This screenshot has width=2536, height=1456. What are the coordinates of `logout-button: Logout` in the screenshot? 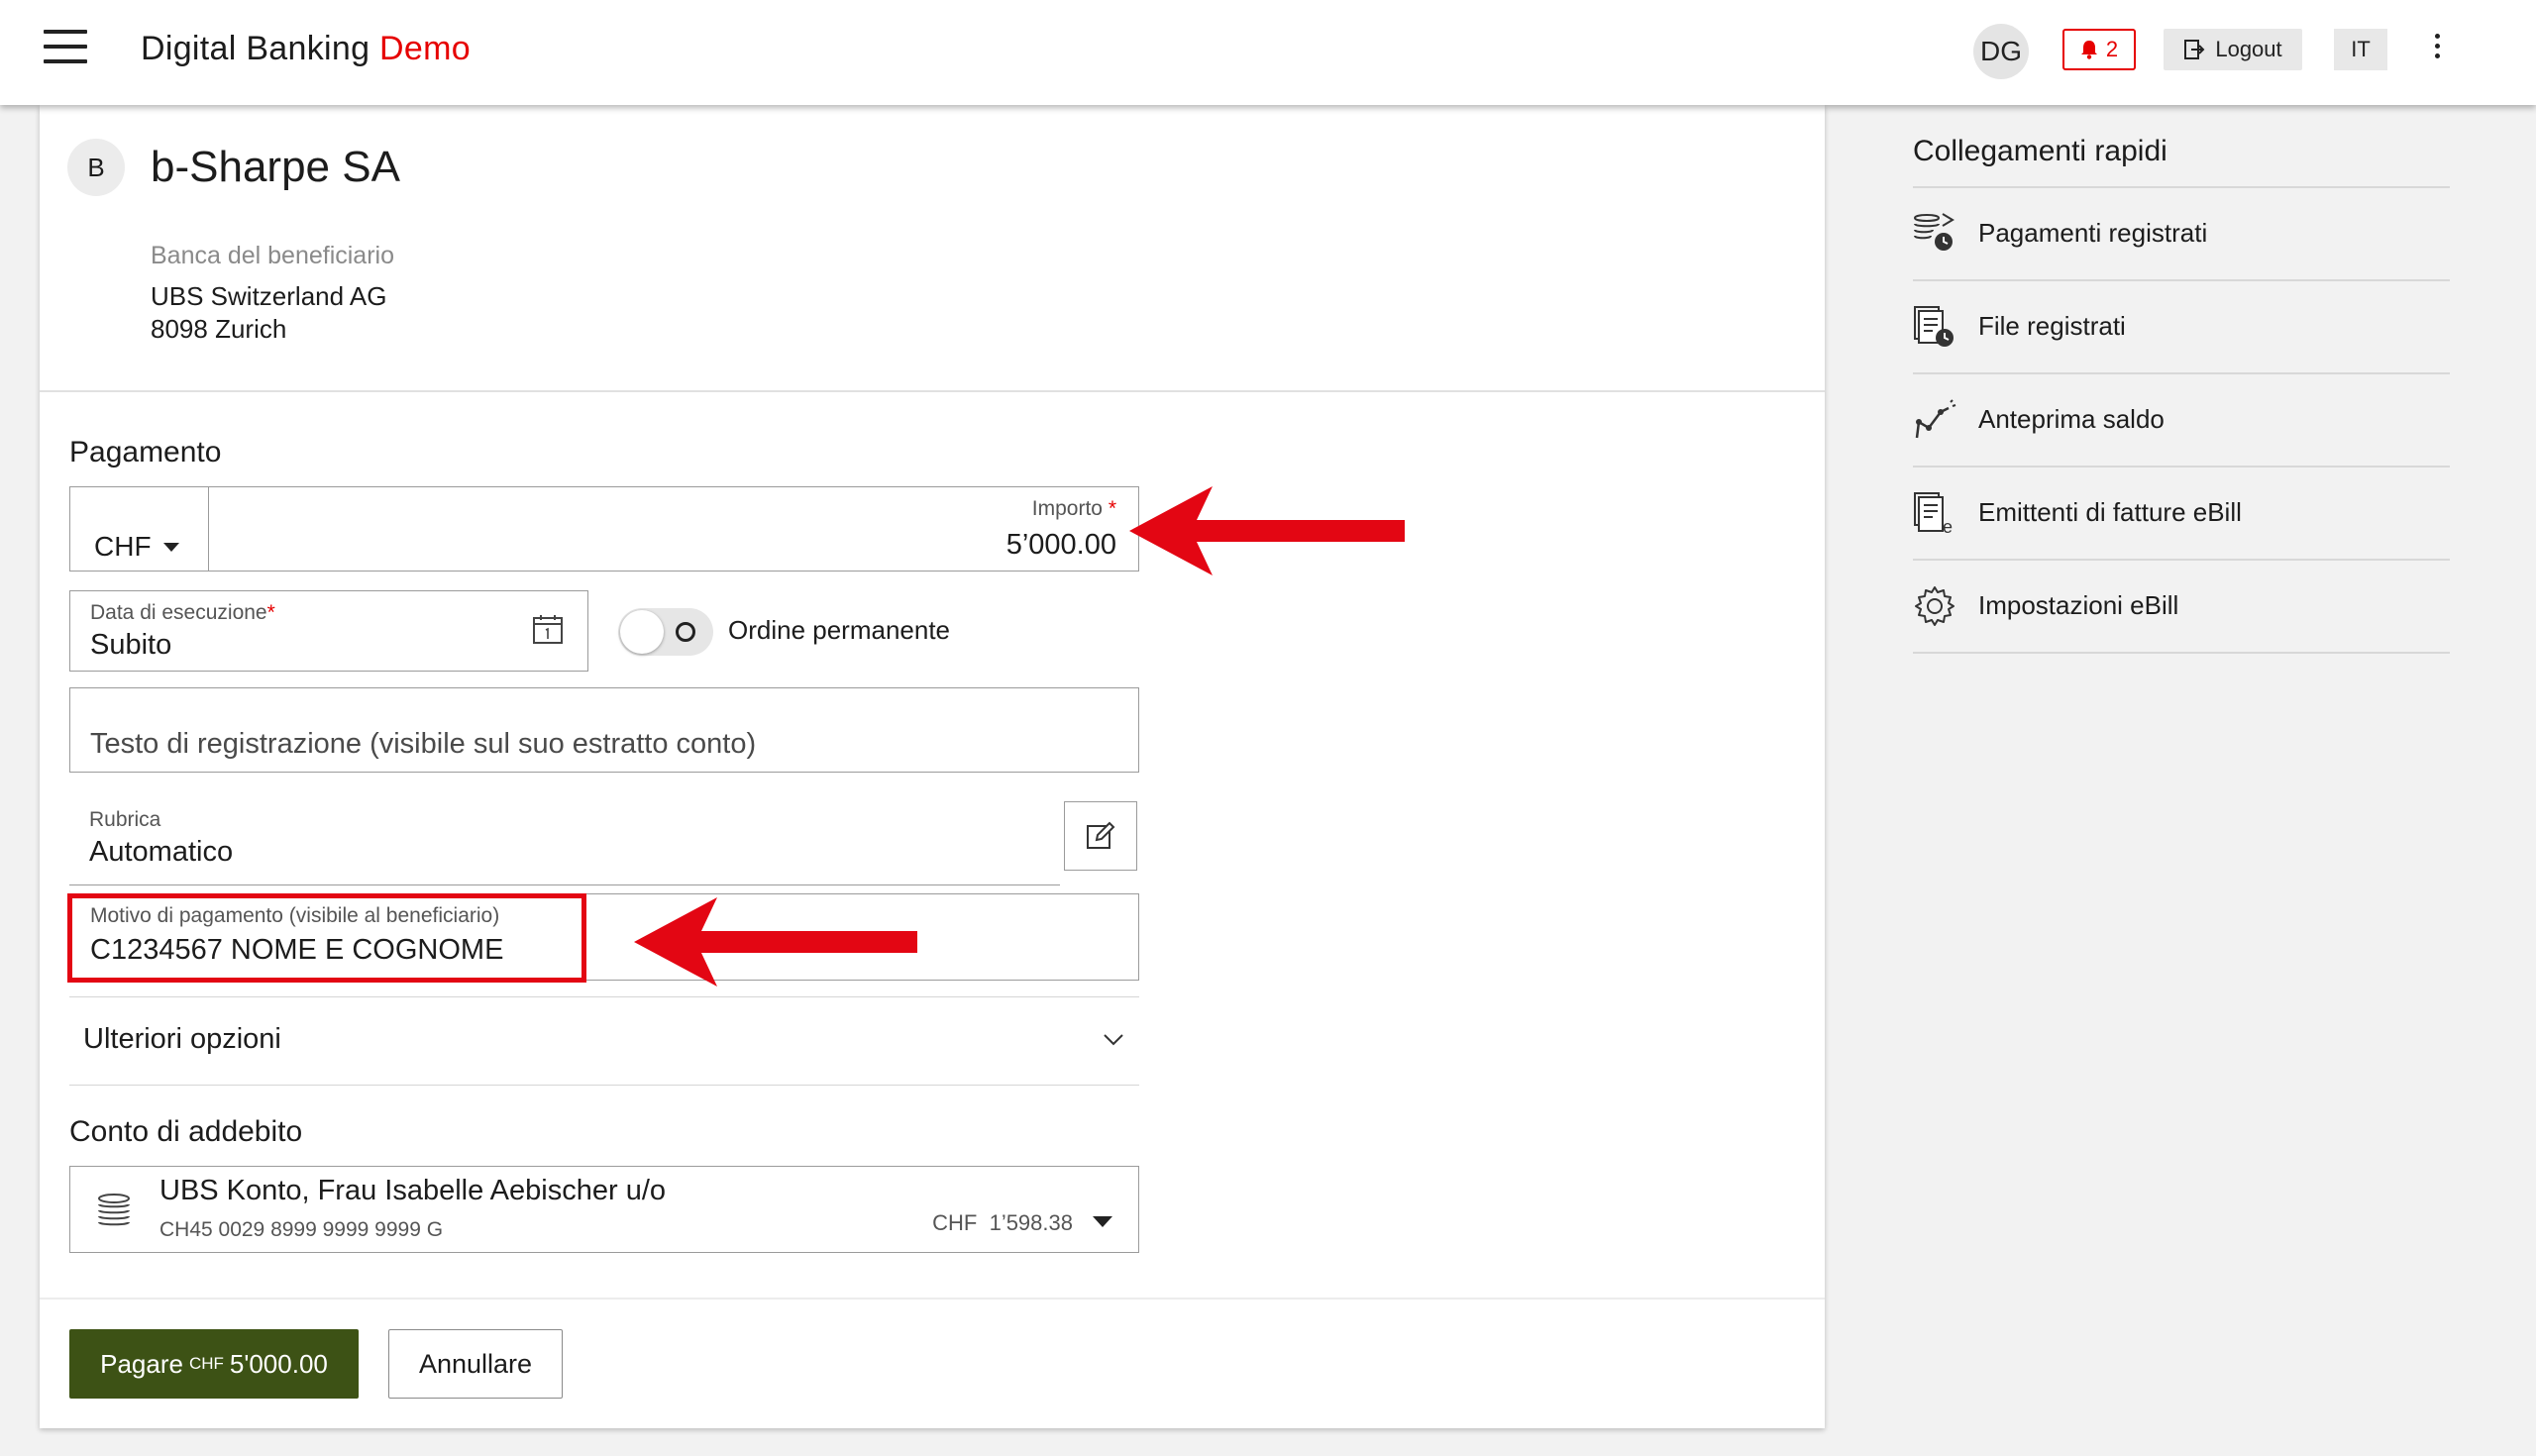 It's located at (2233, 49).